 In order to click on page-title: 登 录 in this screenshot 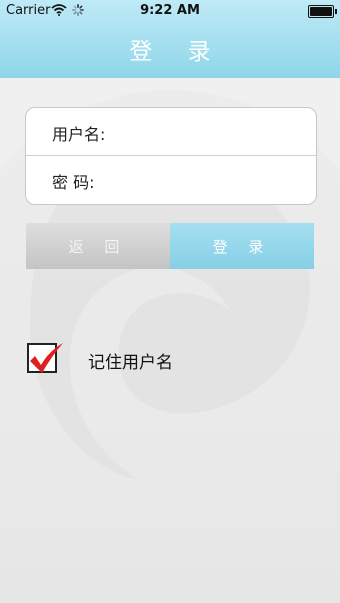, I will do `click(177, 52)`.